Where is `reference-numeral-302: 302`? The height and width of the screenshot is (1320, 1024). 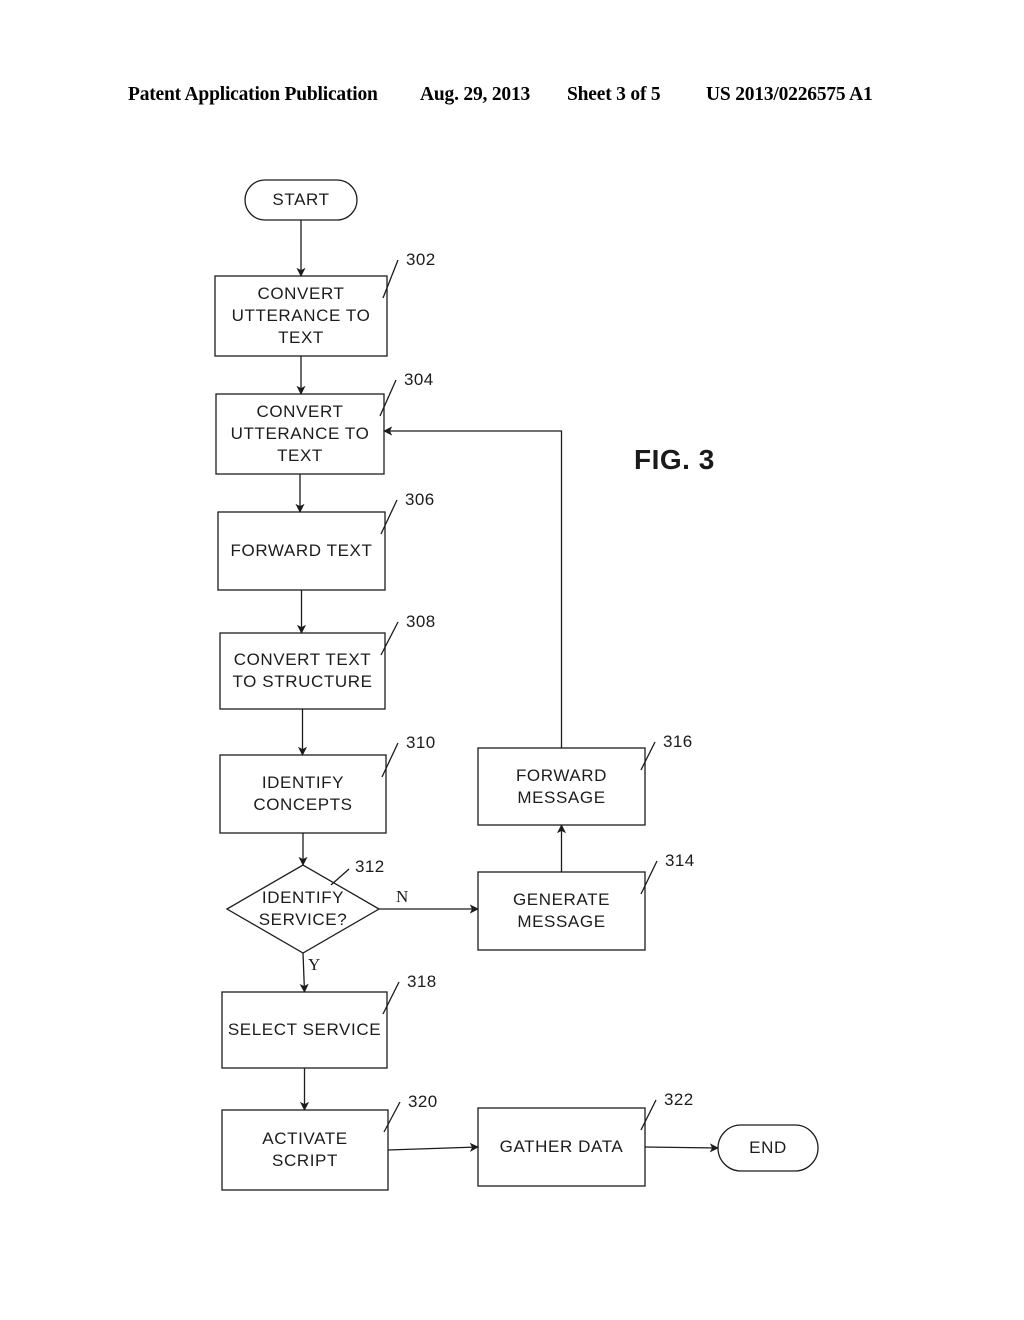
reference-numeral-302: 302 is located at coordinates (421, 259).